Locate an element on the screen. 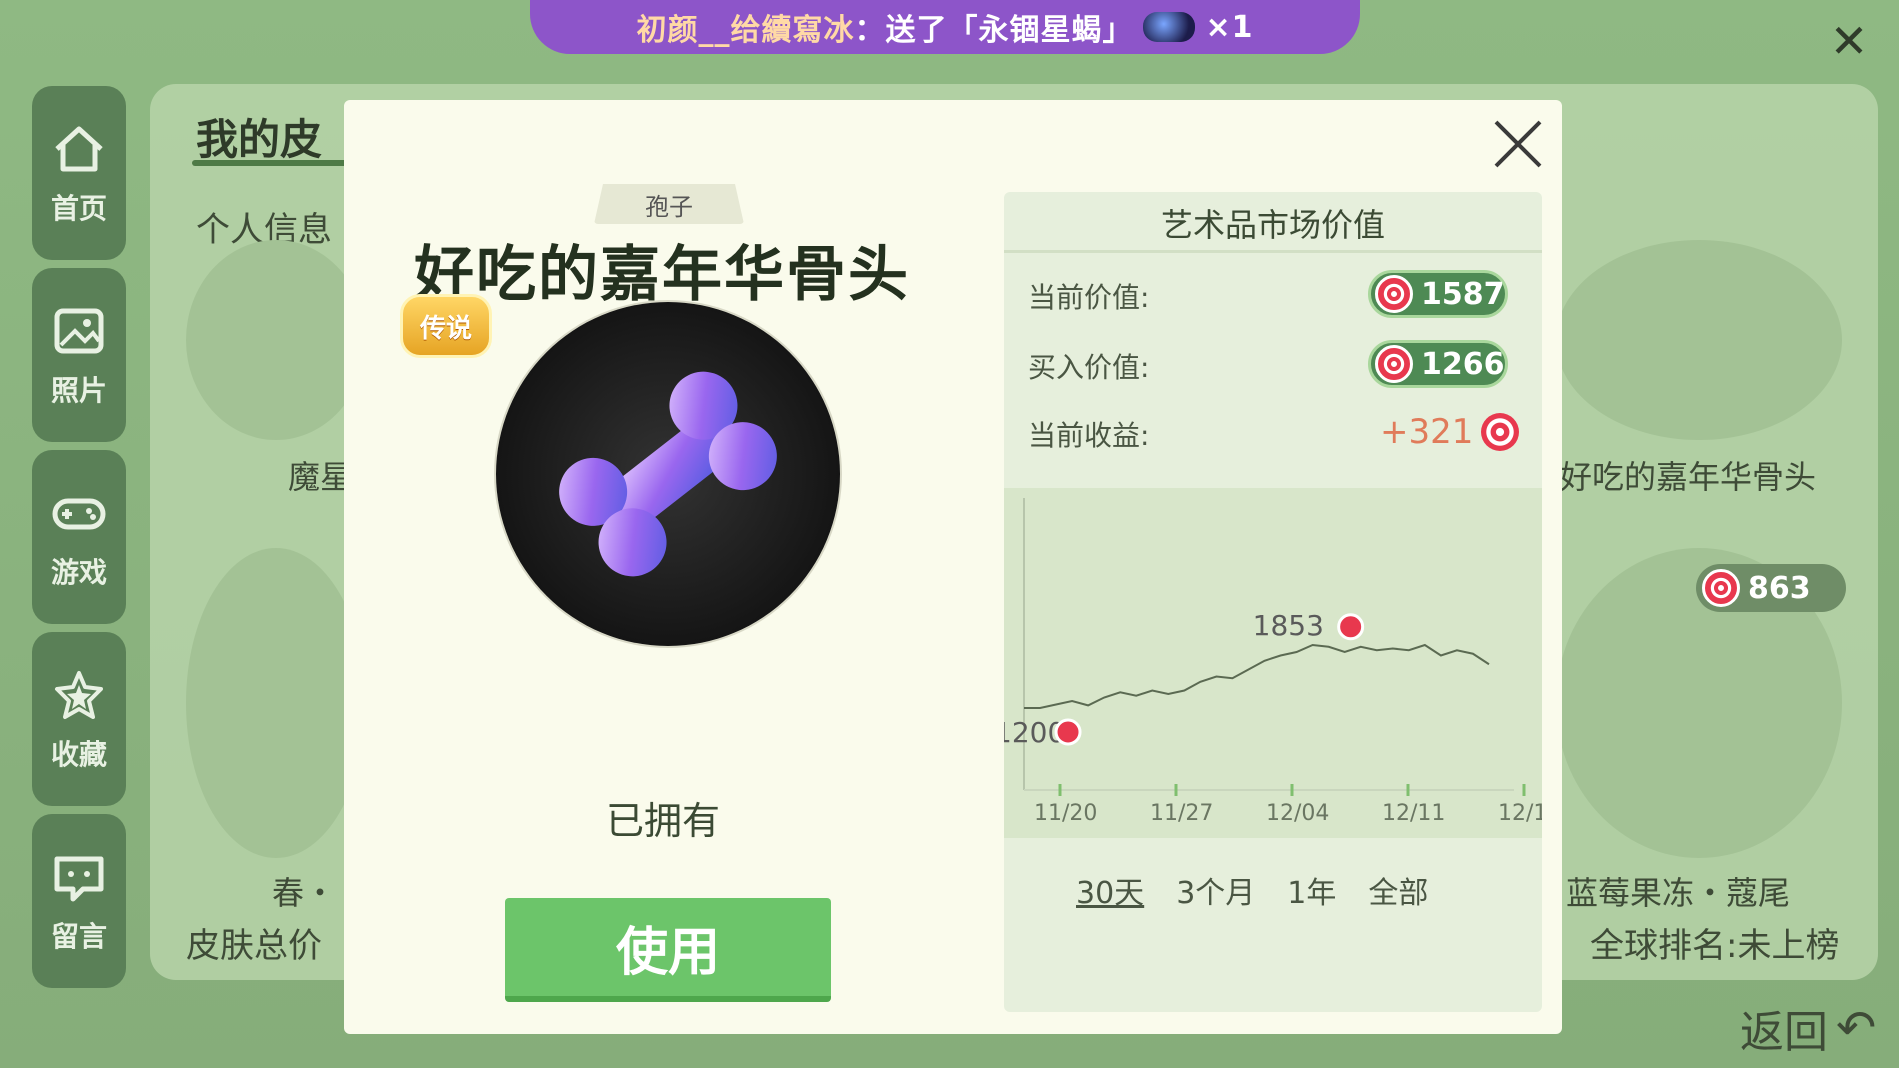  skin-name: 魔星 is located at coordinates (320, 477).